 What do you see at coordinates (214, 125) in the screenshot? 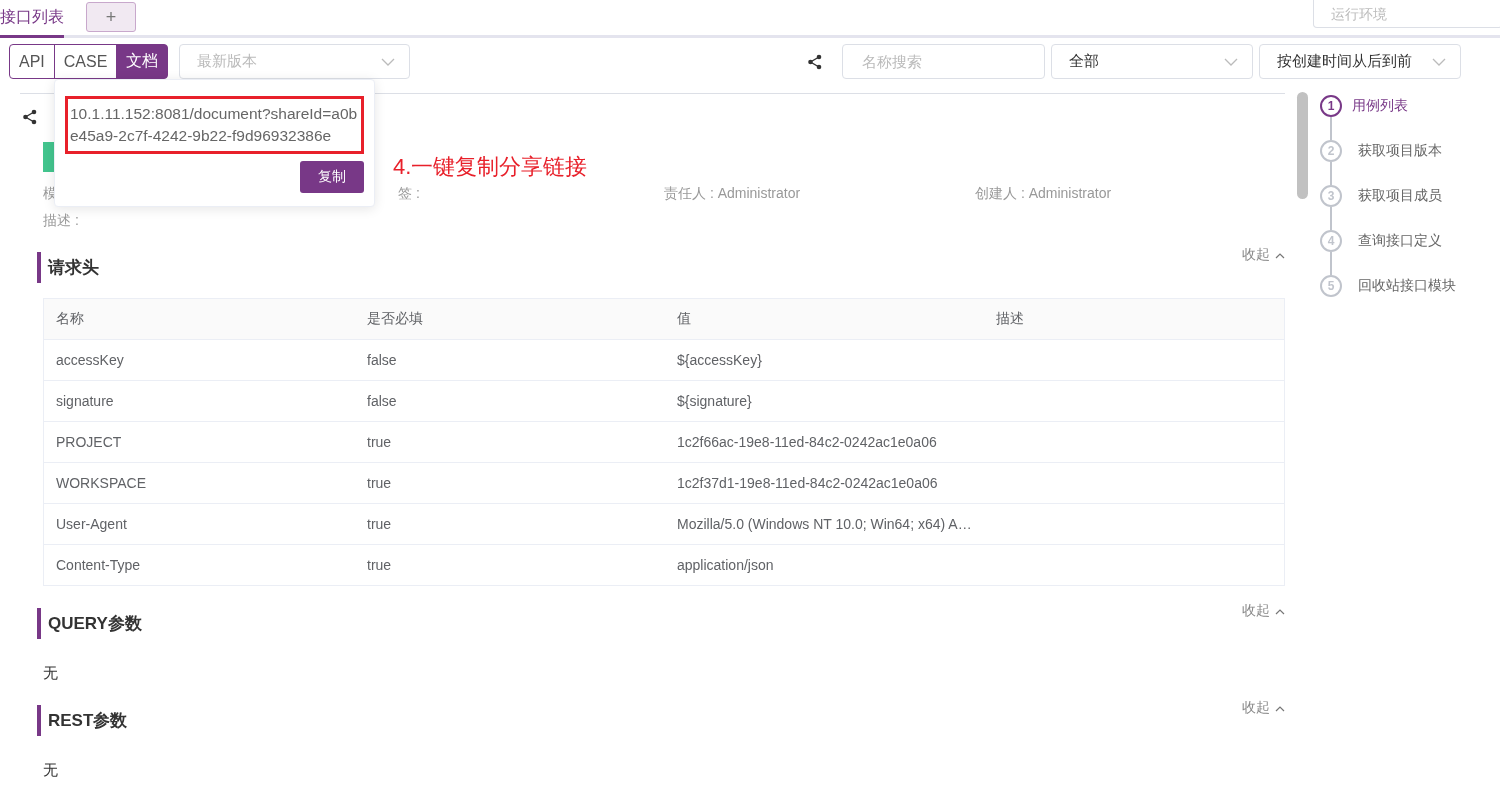
I see `share-link-text: 10.1.11.152:8081/document?shareId=a0be45a9-2c7f-4242-9b22-f9d96932386e` at bounding box center [214, 125].